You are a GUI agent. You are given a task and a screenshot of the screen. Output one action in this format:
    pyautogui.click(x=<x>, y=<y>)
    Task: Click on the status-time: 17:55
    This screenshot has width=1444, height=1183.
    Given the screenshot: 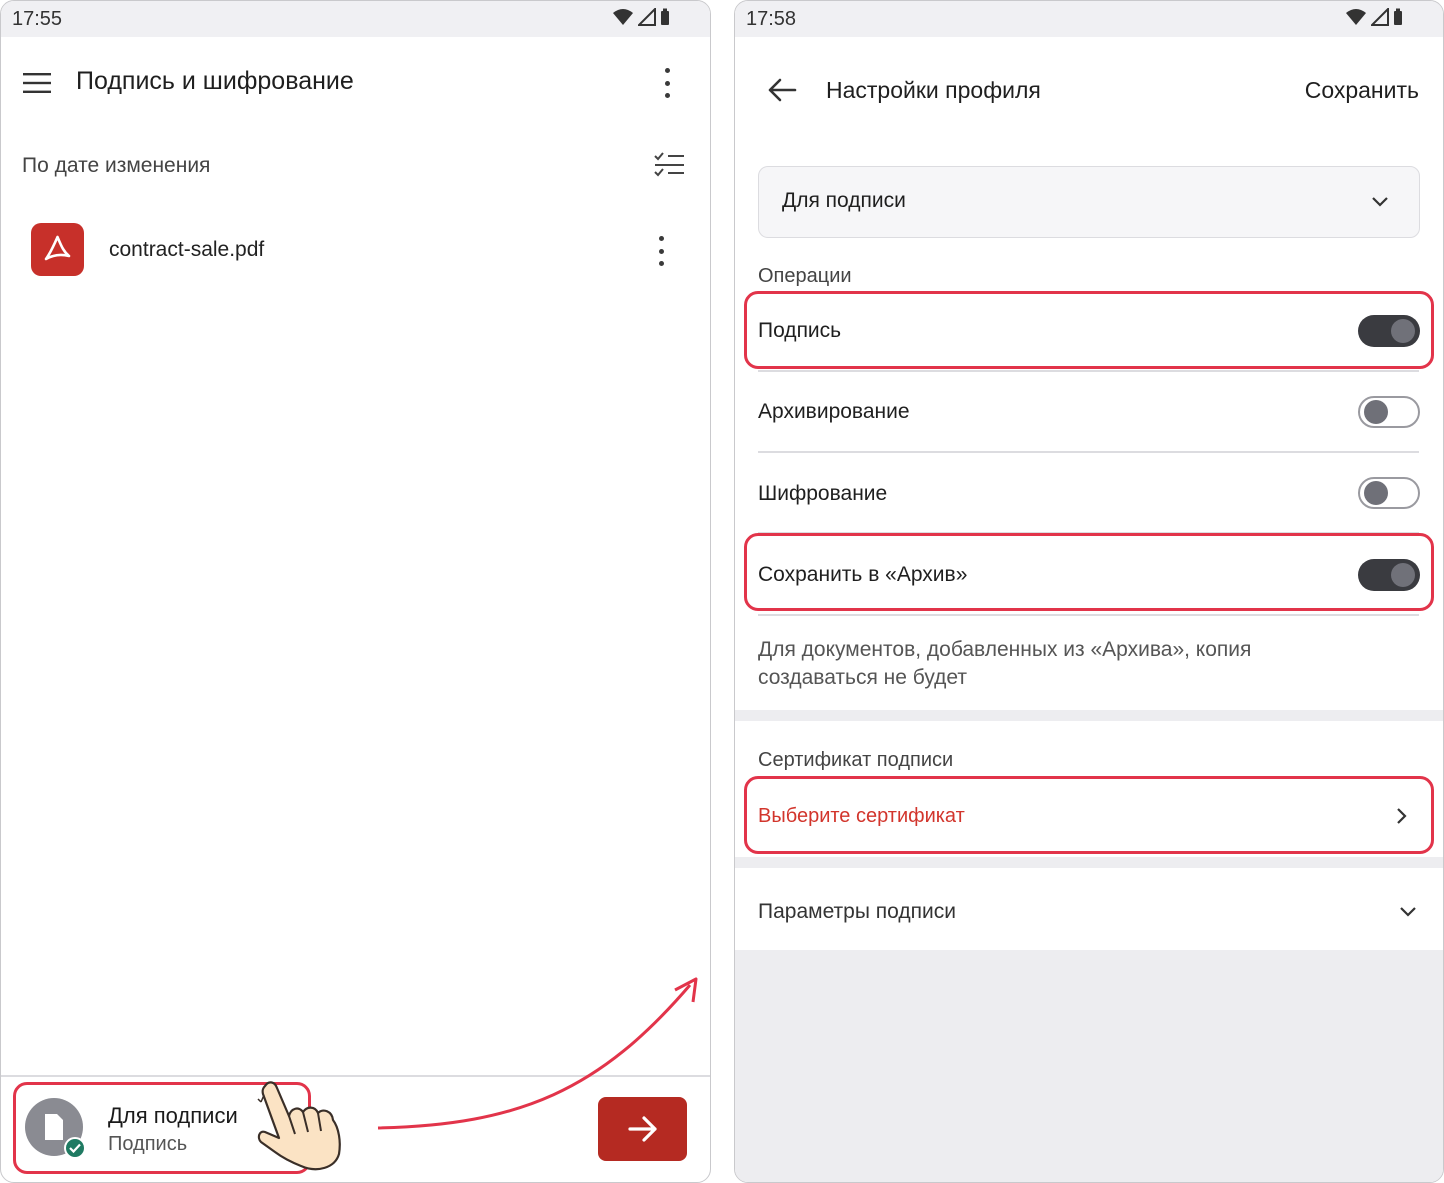 What is the action you would take?
    pyautogui.click(x=37, y=19)
    